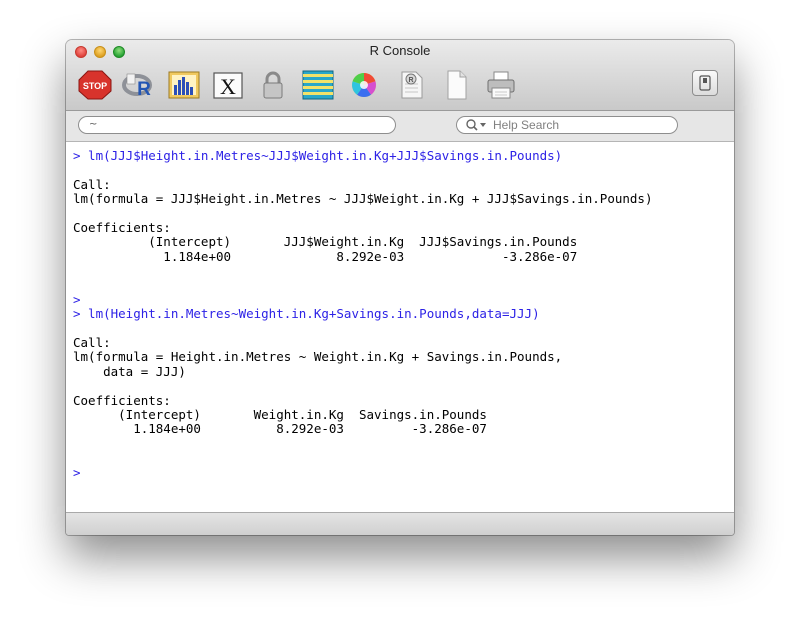 The height and width of the screenshot is (626, 800). I want to click on x11-button: X, so click(228, 85).